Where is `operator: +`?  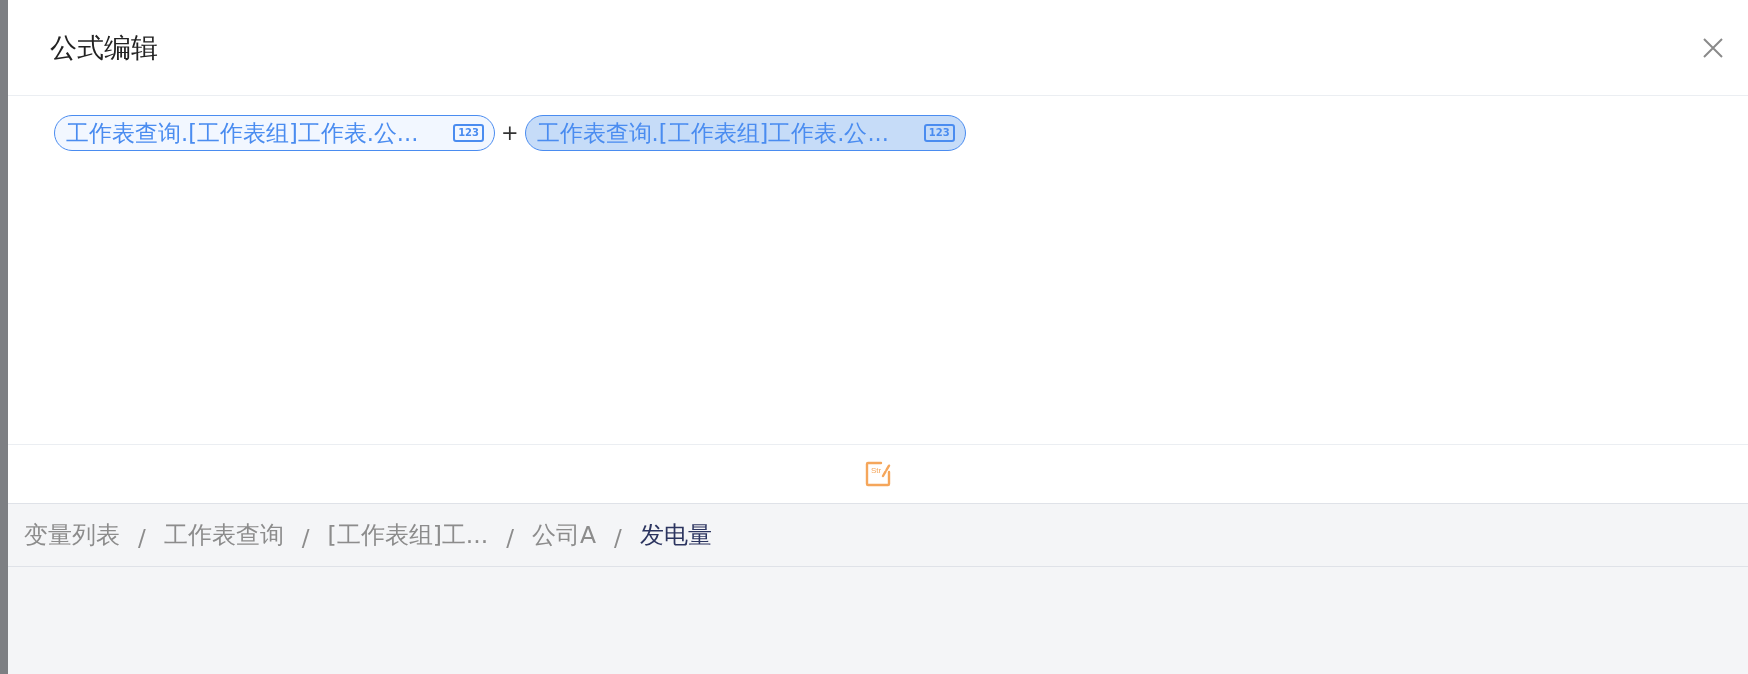
operator: + is located at coordinates (510, 133).